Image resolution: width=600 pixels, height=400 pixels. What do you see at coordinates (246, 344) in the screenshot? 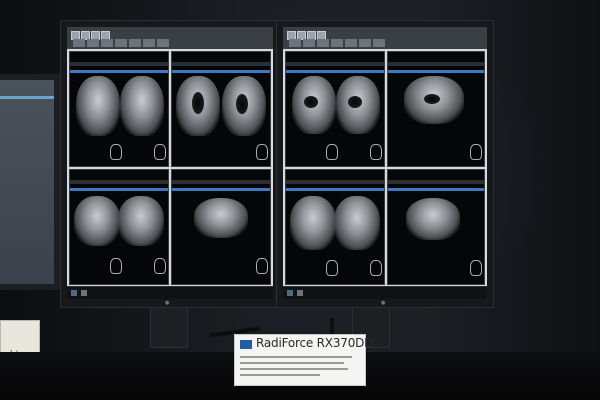
I see `brand-logo-icon` at bounding box center [246, 344].